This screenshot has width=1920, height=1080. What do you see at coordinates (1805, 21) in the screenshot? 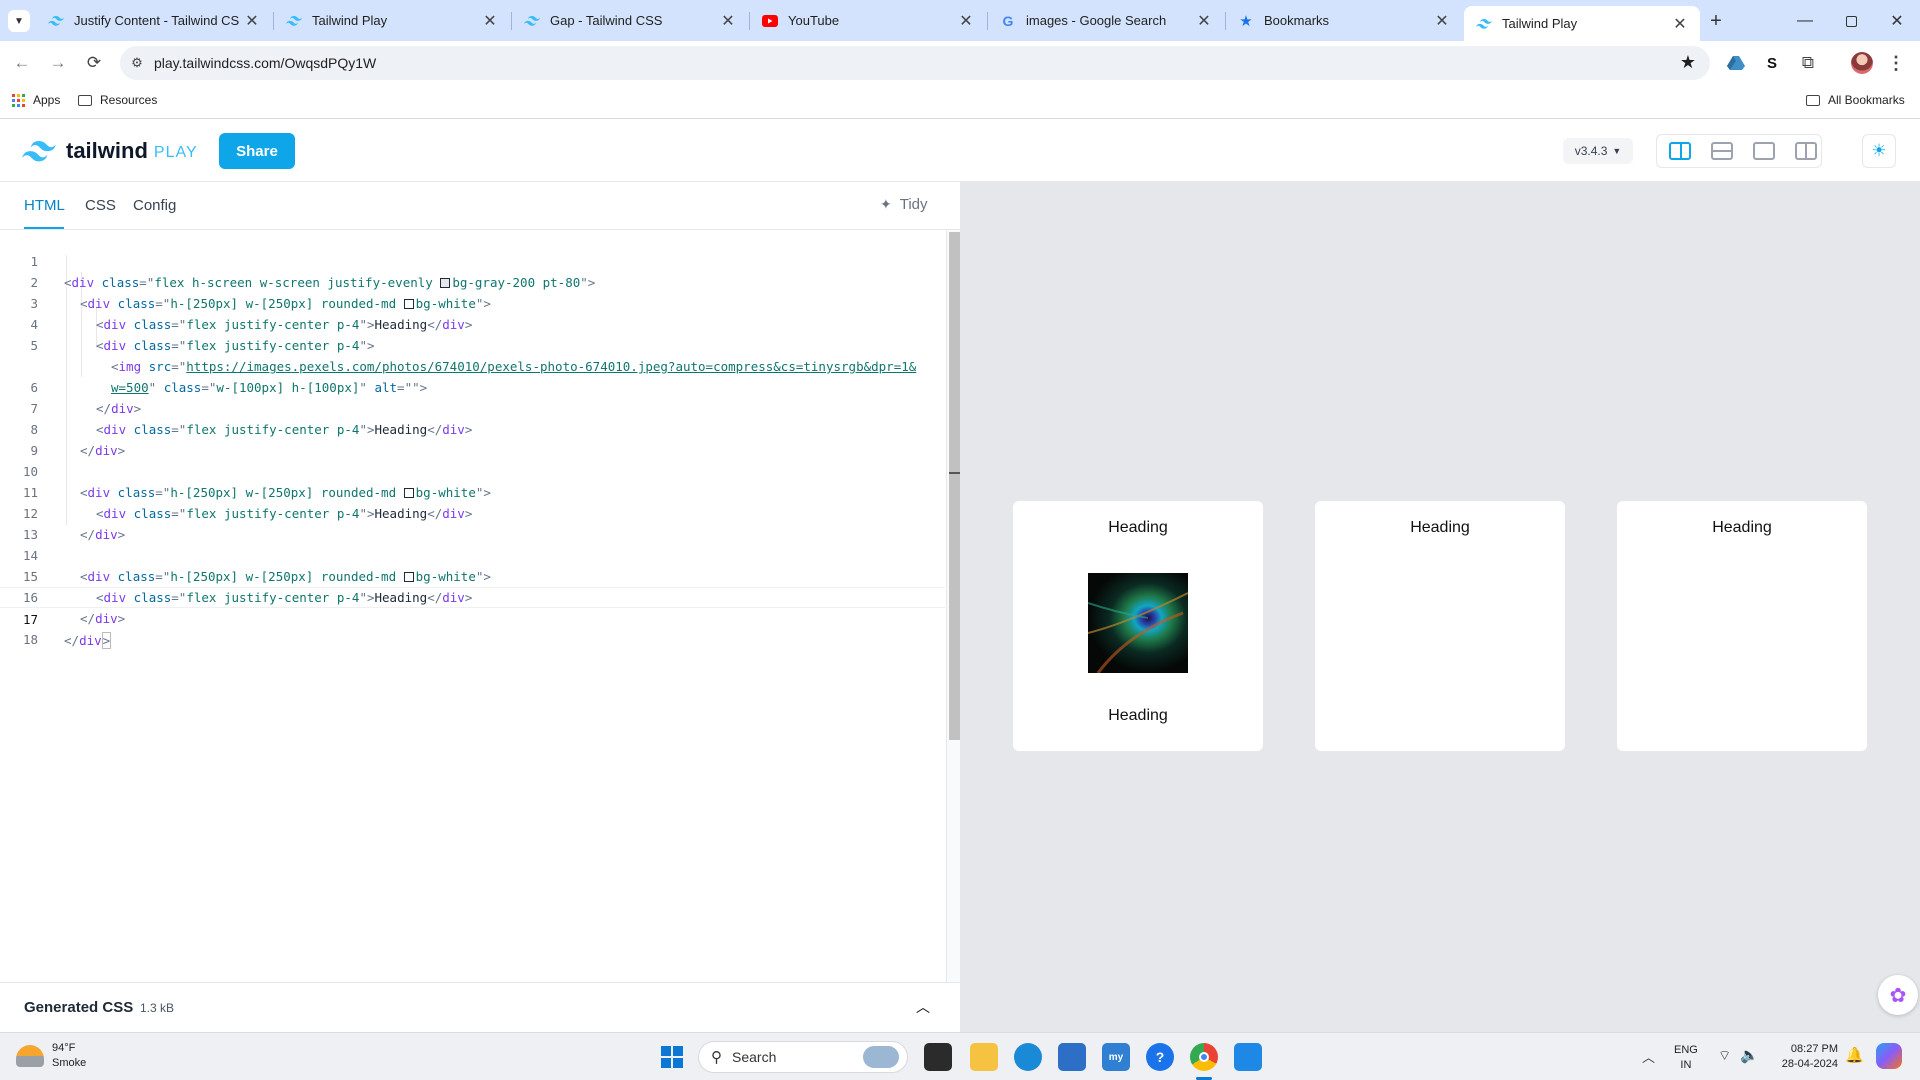
I see `minimize-button: —` at bounding box center [1805, 21].